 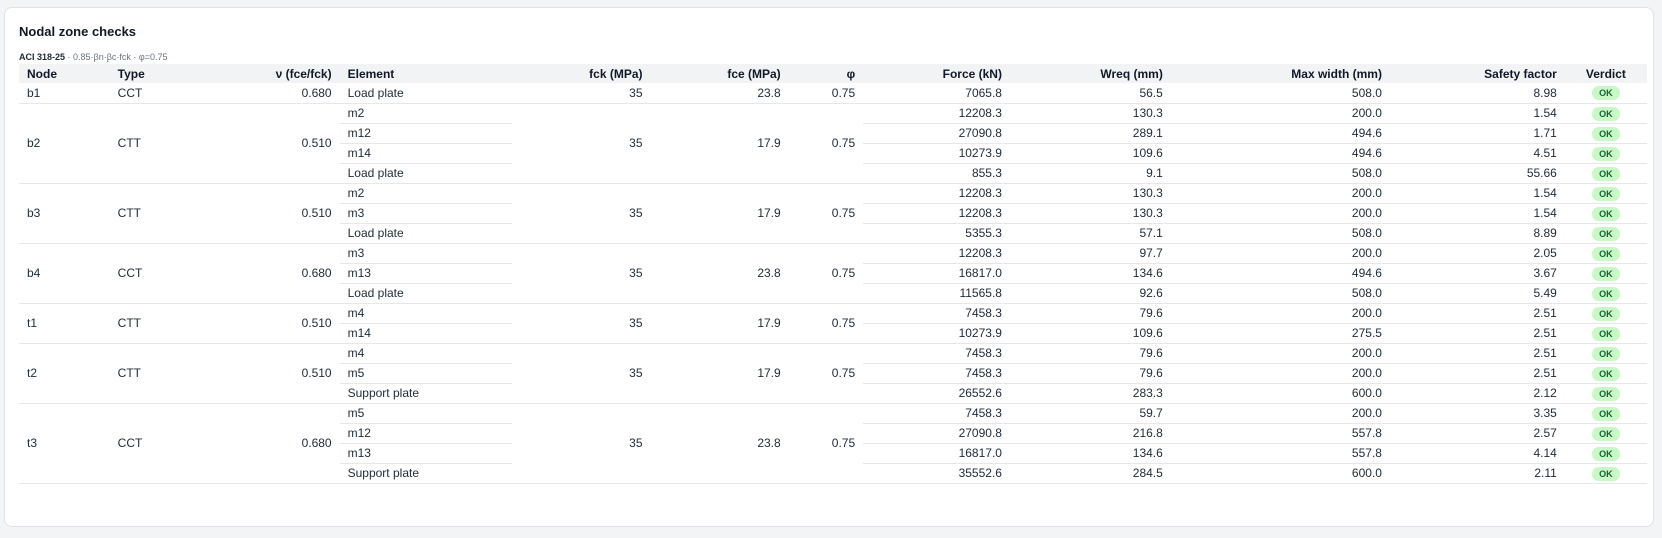 What do you see at coordinates (426, 213) in the screenshot?
I see `element-cell: m3` at bounding box center [426, 213].